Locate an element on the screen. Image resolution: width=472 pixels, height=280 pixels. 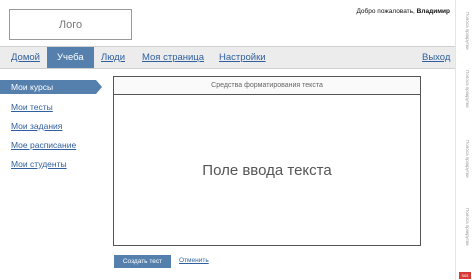
sidebar-item-my-students: Мои студенты is located at coordinates (50, 164).